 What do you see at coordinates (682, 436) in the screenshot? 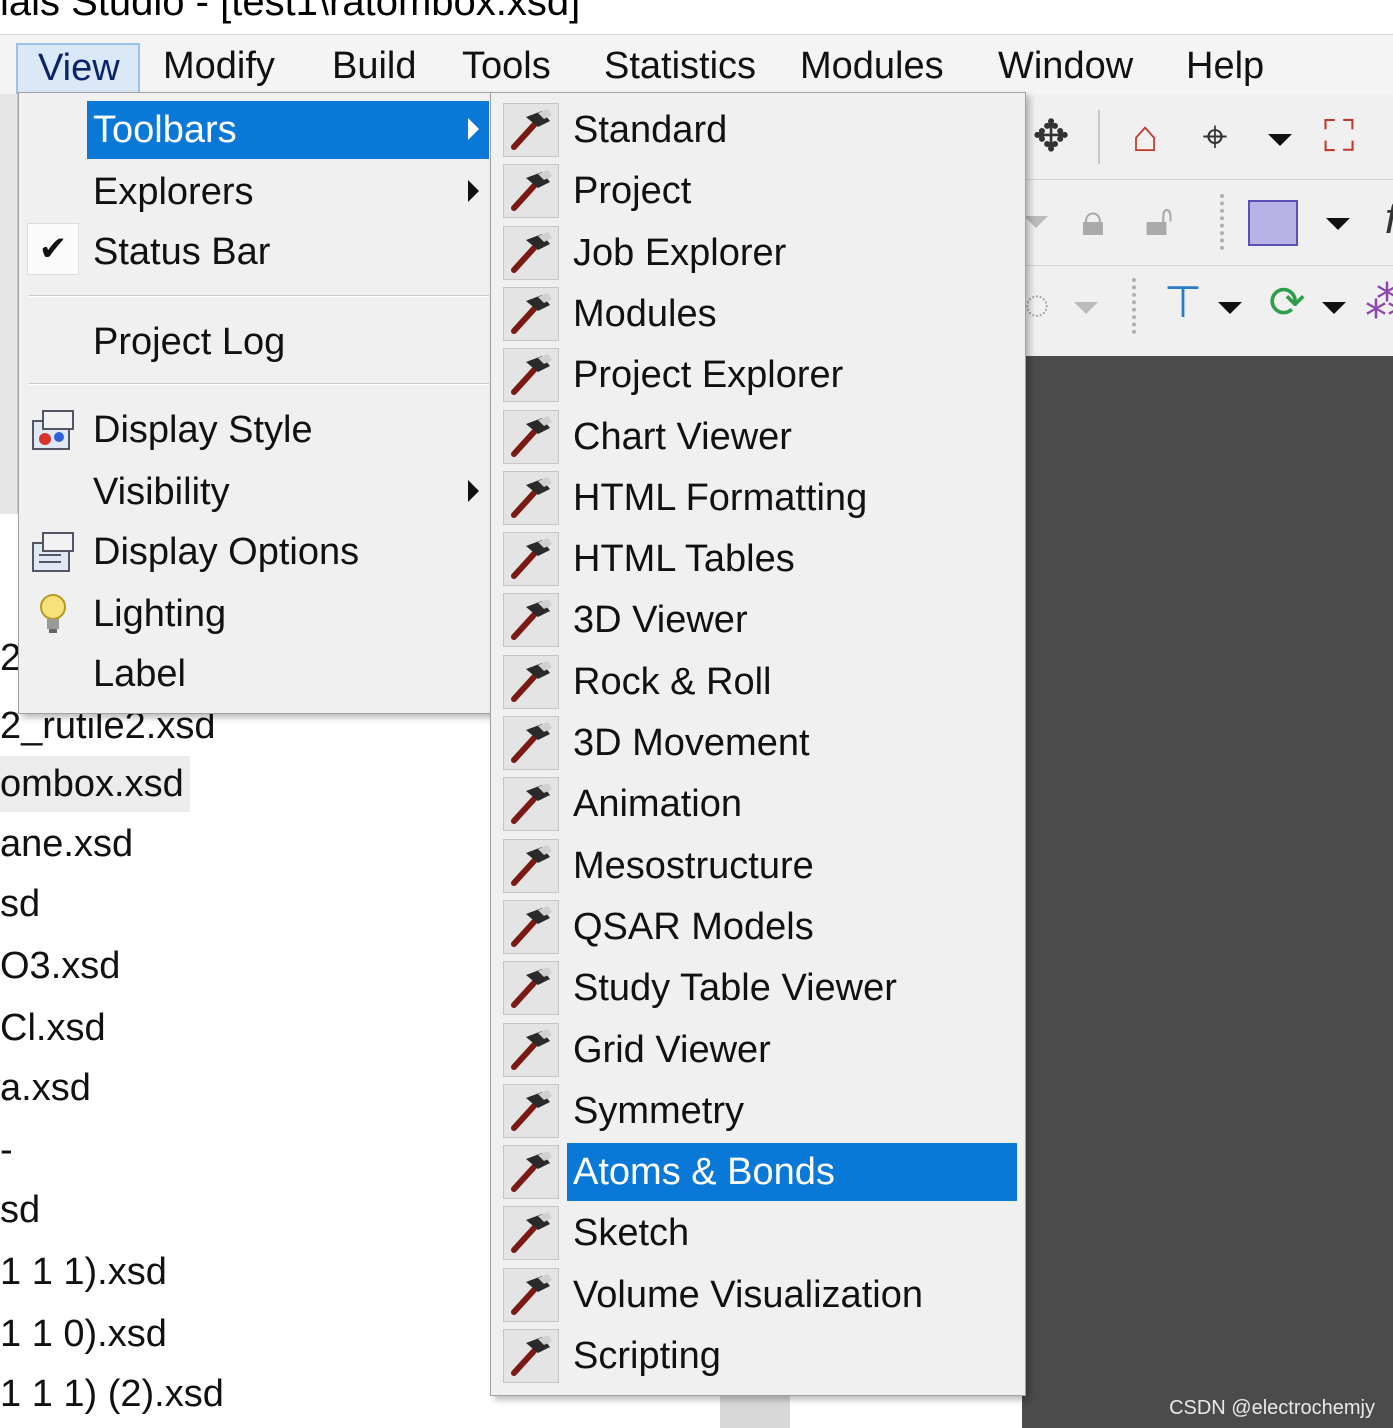
I see `toolbar-toggle-label: Chart Viewer` at bounding box center [682, 436].